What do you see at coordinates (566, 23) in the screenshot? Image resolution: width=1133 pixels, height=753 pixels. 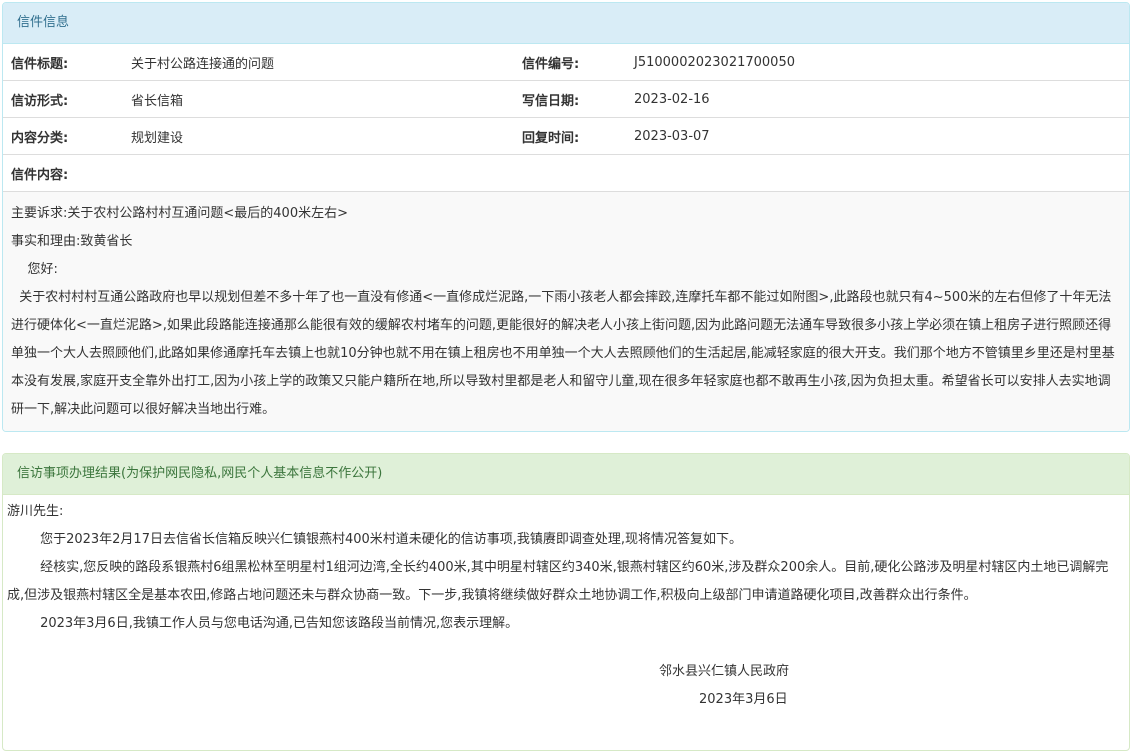 I see `letter-info-heading: 信件信息` at bounding box center [566, 23].